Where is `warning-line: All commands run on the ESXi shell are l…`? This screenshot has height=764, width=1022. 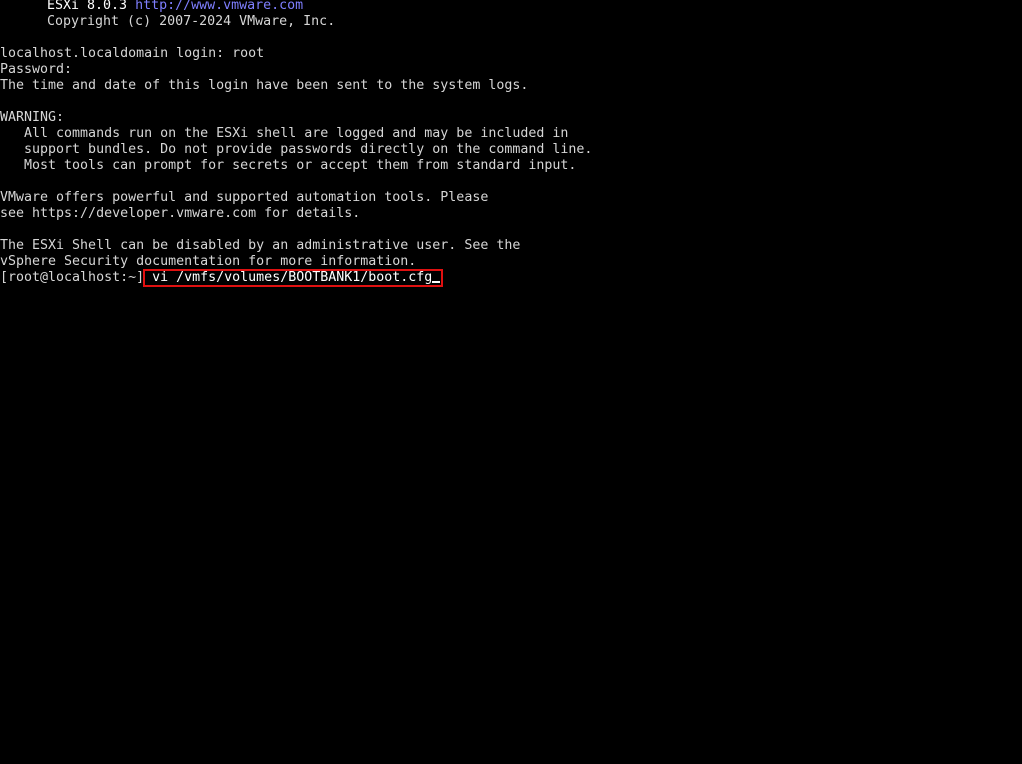
warning-line: All commands run on the ESXi shell are l… is located at coordinates (284, 133).